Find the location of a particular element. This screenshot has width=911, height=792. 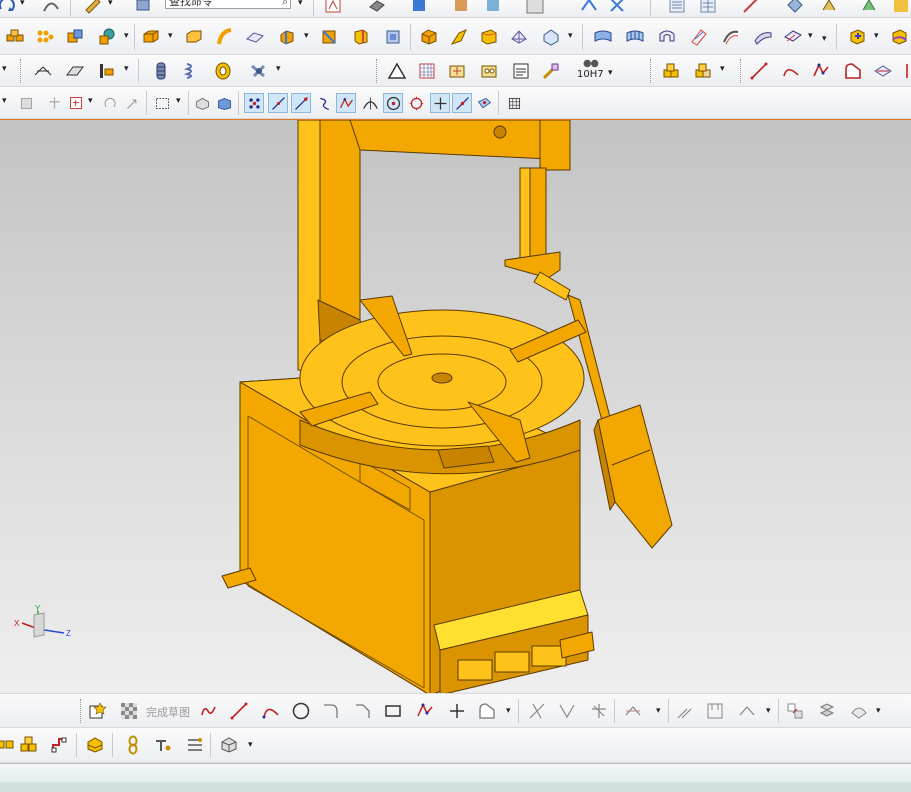

ribbon-icon is located at coordinates (883, 71).